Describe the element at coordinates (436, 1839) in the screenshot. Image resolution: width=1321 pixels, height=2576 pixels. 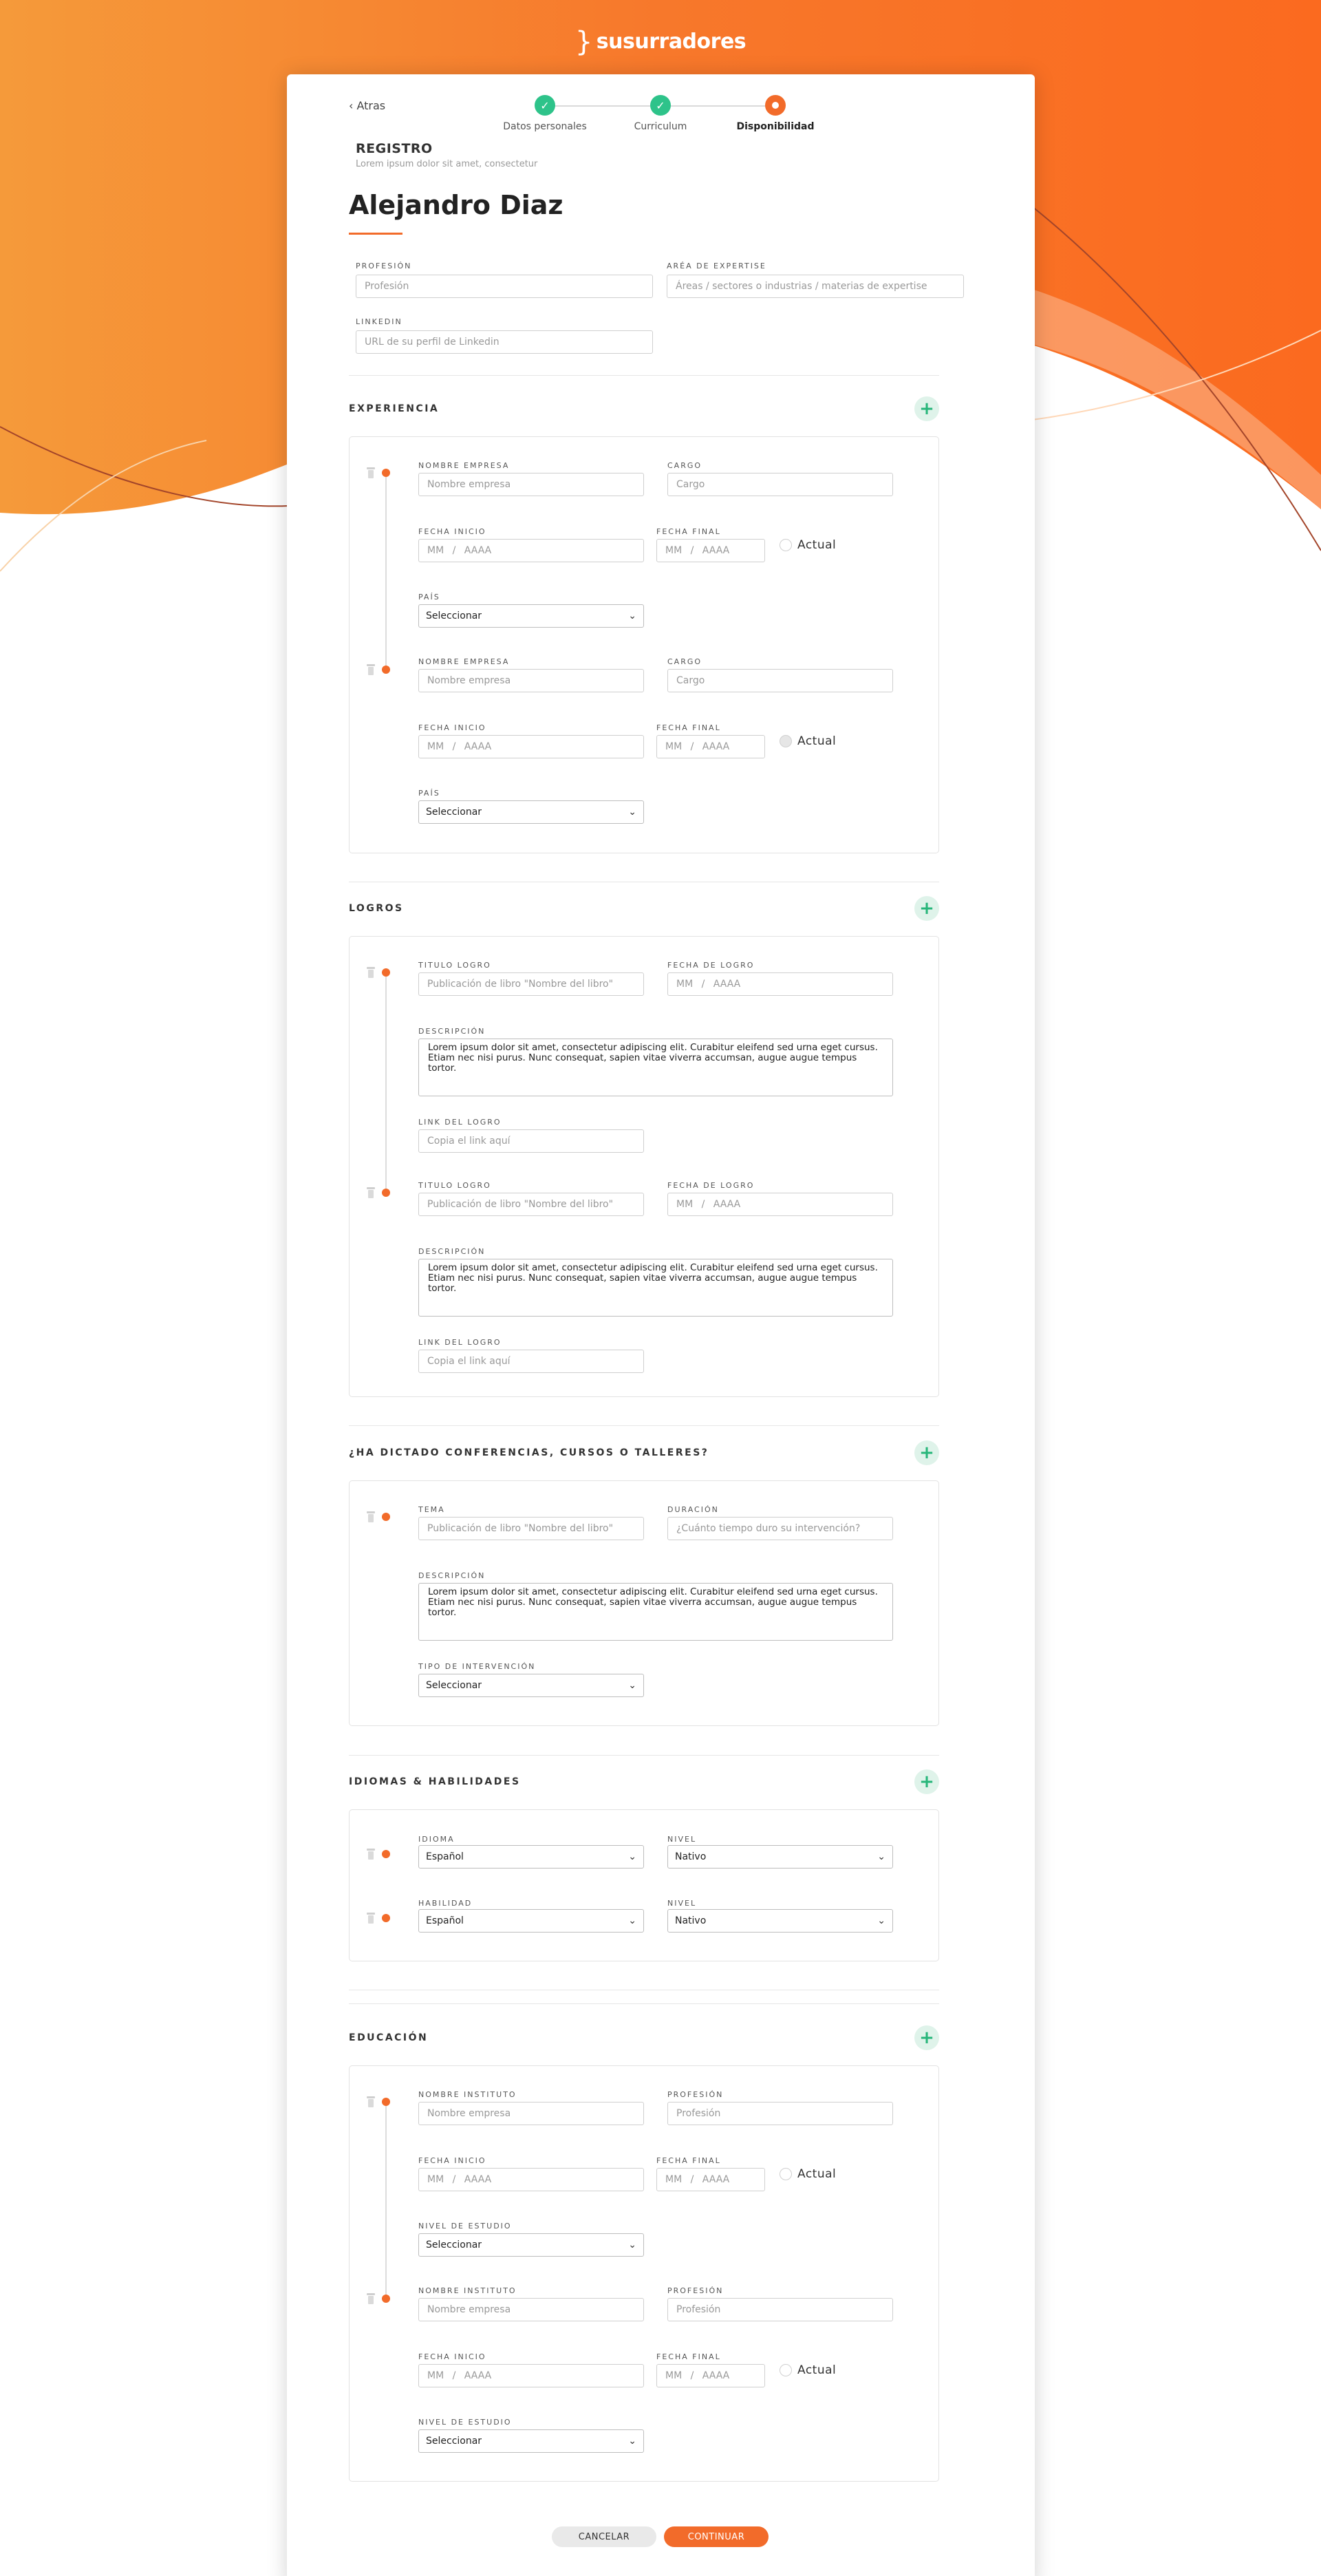
I see `idioma-label: IDIOMA` at that location.